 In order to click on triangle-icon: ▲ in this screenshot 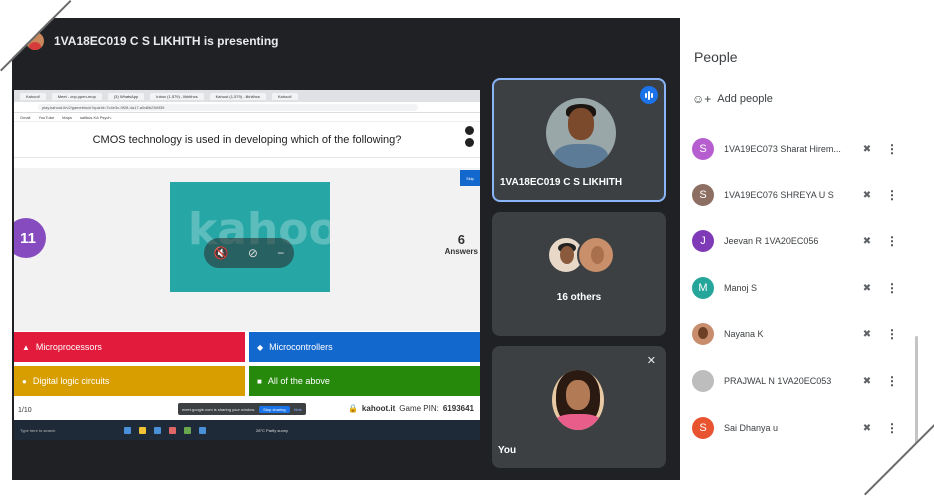, I will do `click(26, 347)`.